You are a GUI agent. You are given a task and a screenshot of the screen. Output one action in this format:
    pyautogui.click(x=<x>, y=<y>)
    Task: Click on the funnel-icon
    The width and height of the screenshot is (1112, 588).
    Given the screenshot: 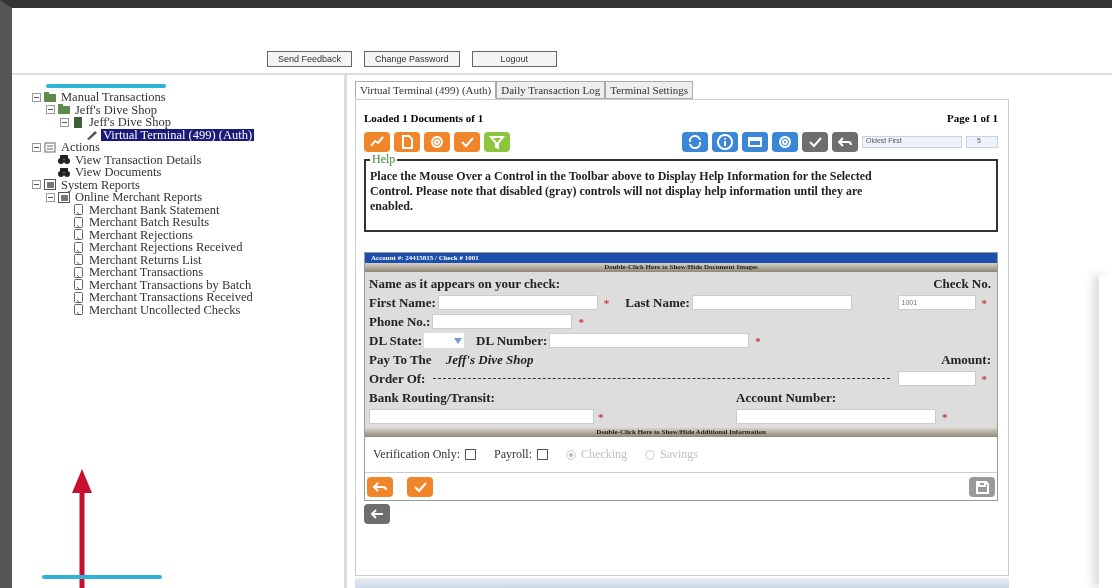 What is the action you would take?
    pyautogui.click(x=497, y=142)
    